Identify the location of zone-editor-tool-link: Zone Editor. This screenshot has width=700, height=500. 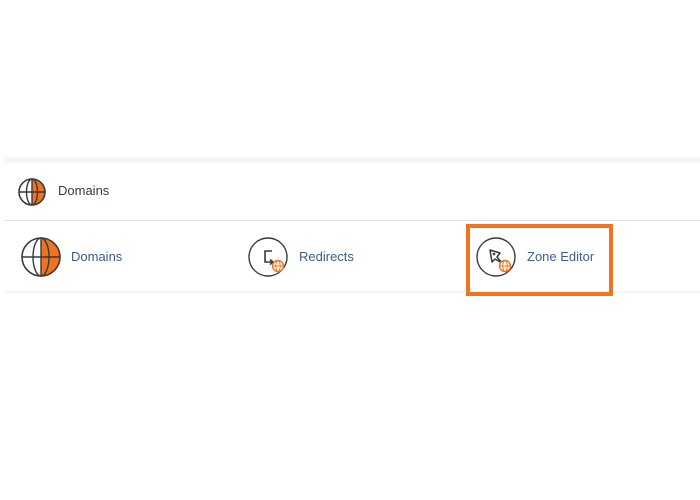
(575, 256).